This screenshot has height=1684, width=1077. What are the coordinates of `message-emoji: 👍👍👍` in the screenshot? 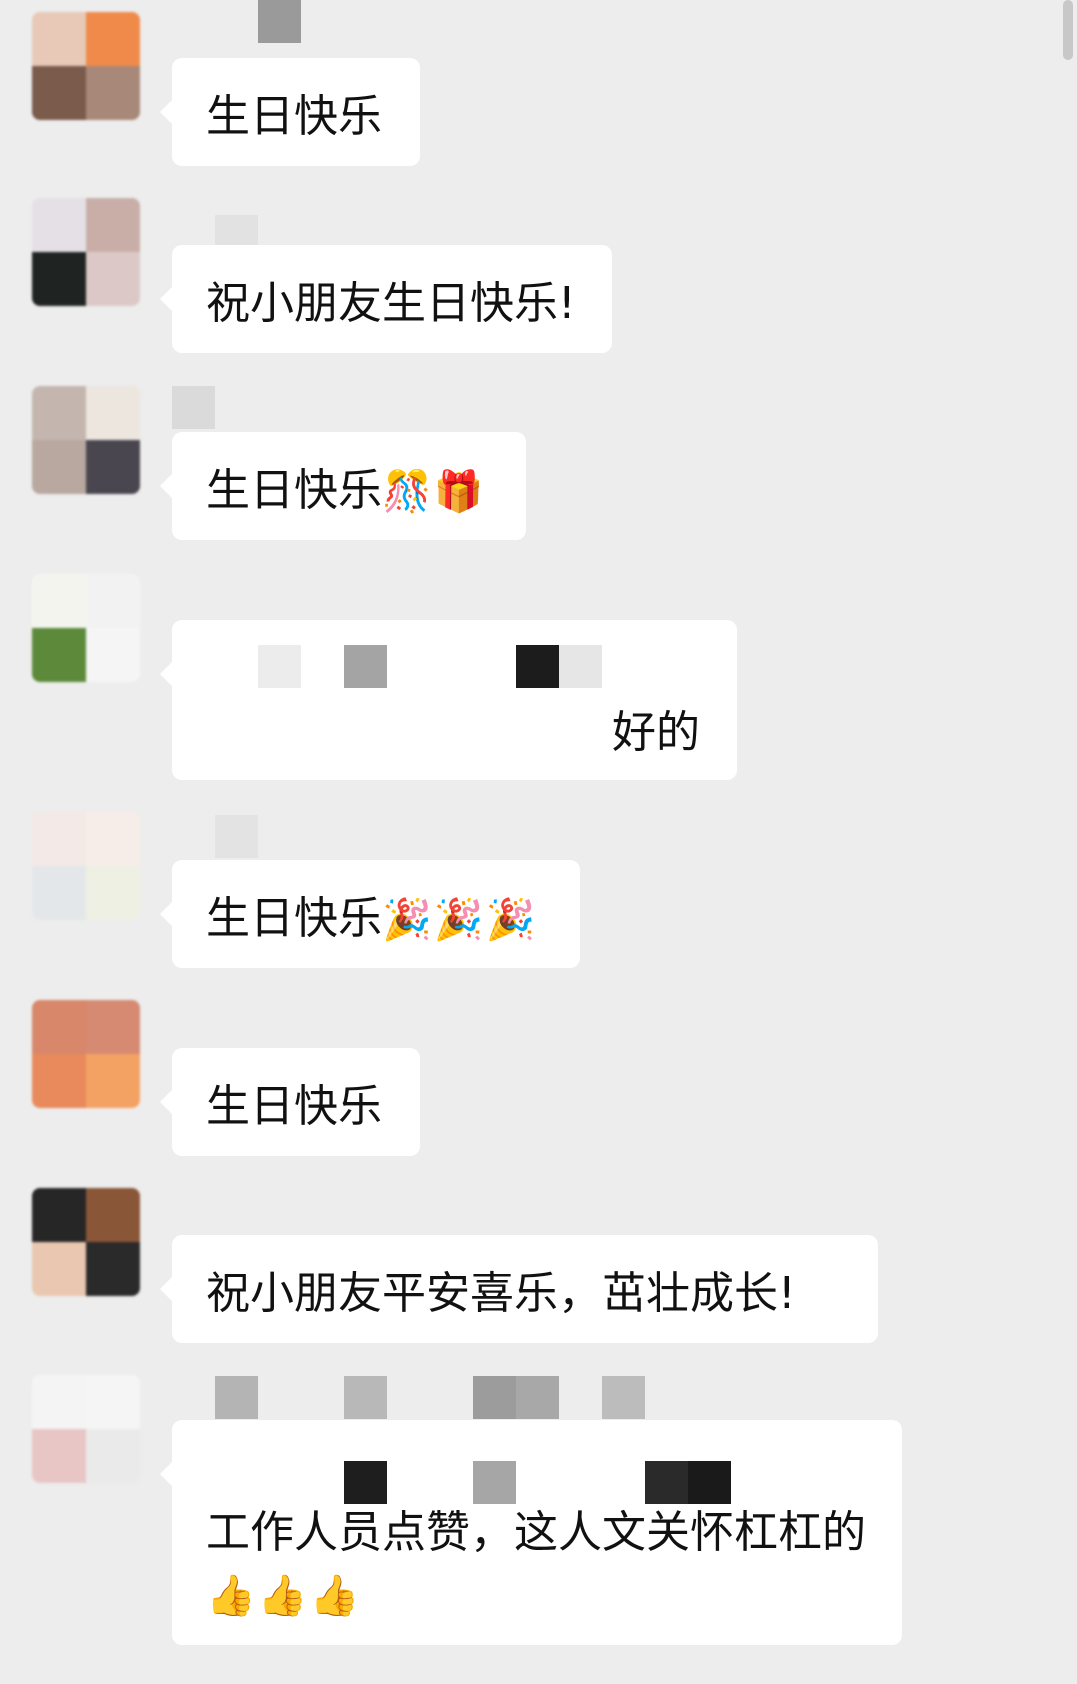 It's located at (284, 1596).